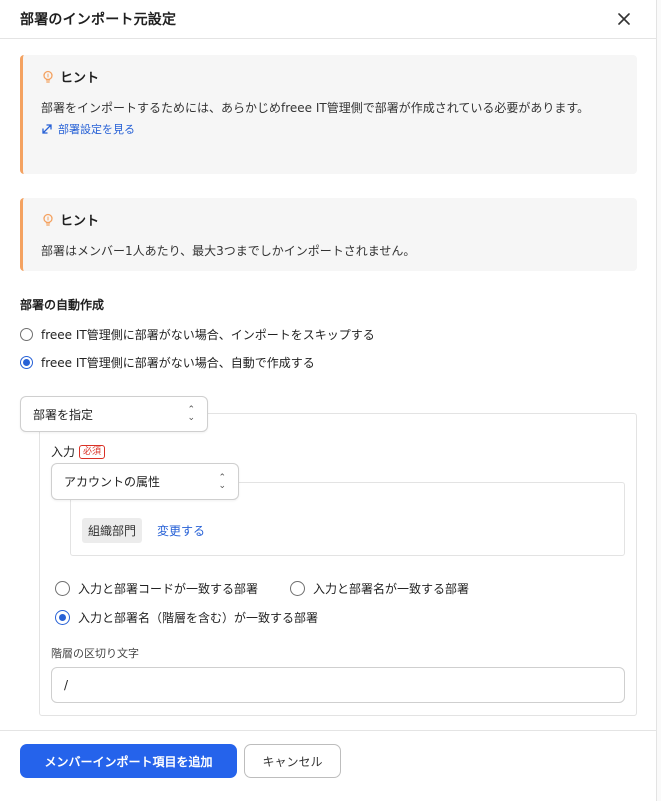 This screenshot has height=801, width=661. What do you see at coordinates (92, 451) in the screenshot?
I see `required-badge: 必須` at bounding box center [92, 451].